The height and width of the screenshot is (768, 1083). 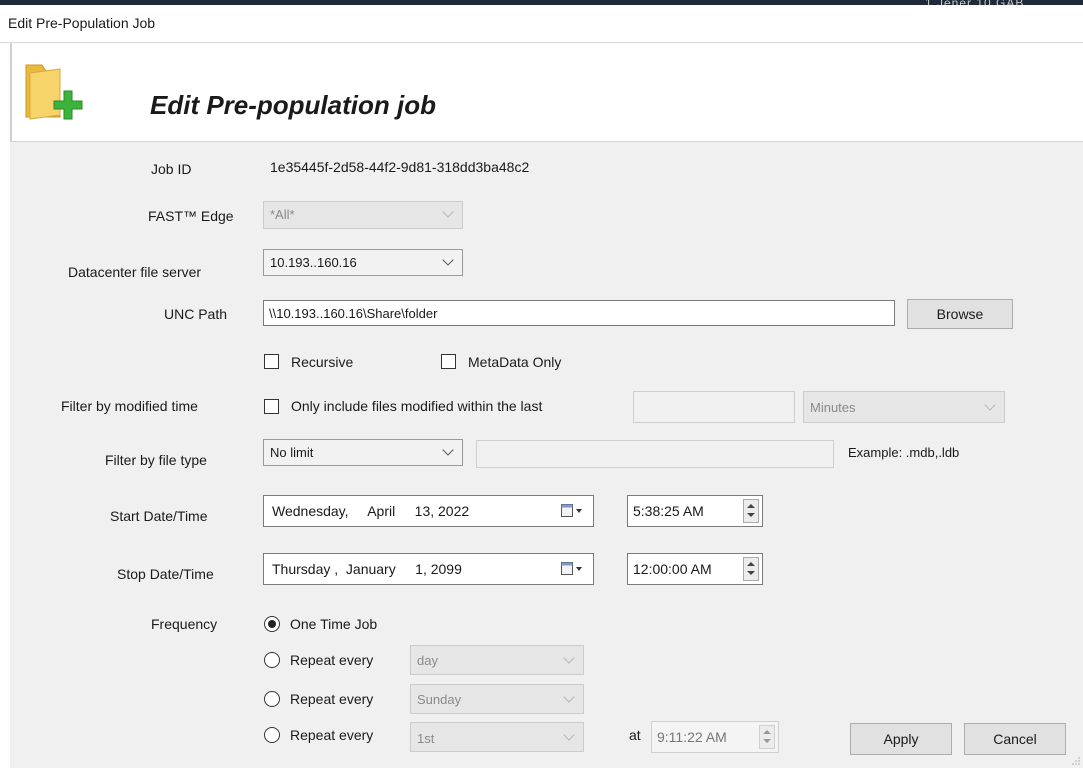 What do you see at coordinates (692, 737) in the screenshot?
I see `repeat-time-value: 9:11:22 AM` at bounding box center [692, 737].